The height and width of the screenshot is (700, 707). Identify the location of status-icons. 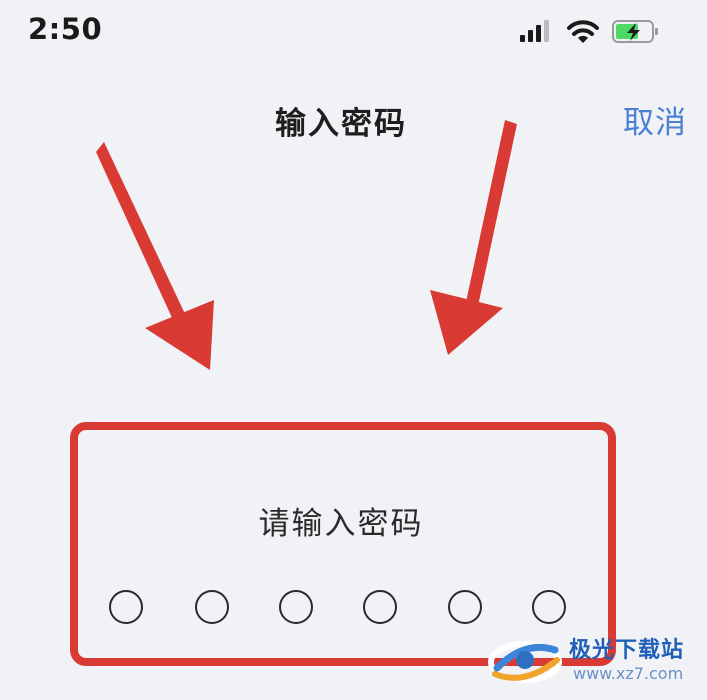
(589, 31).